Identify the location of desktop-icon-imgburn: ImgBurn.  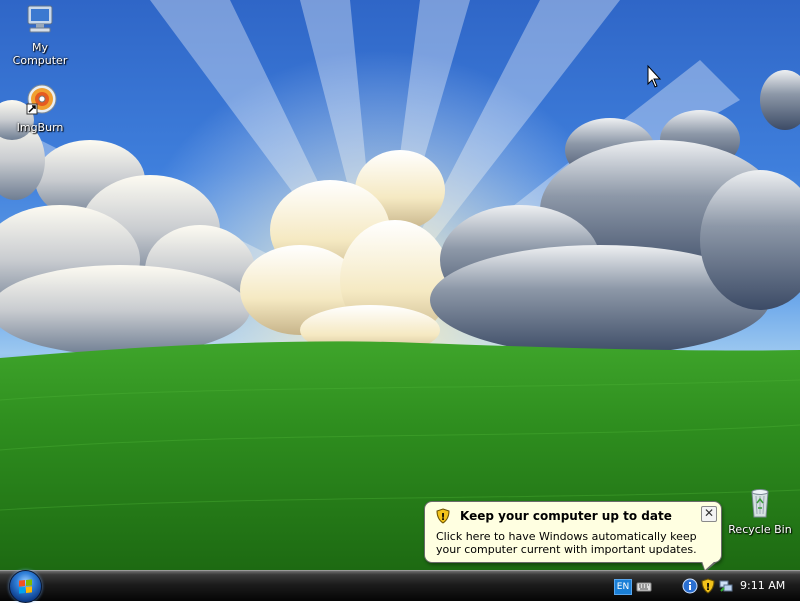
(40, 109).